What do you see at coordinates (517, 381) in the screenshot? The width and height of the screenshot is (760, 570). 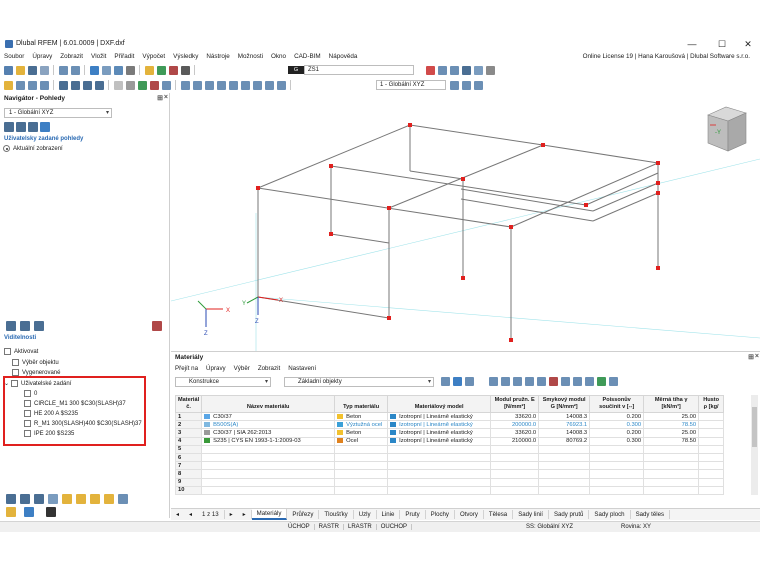 I see `table-import-icon` at bounding box center [517, 381].